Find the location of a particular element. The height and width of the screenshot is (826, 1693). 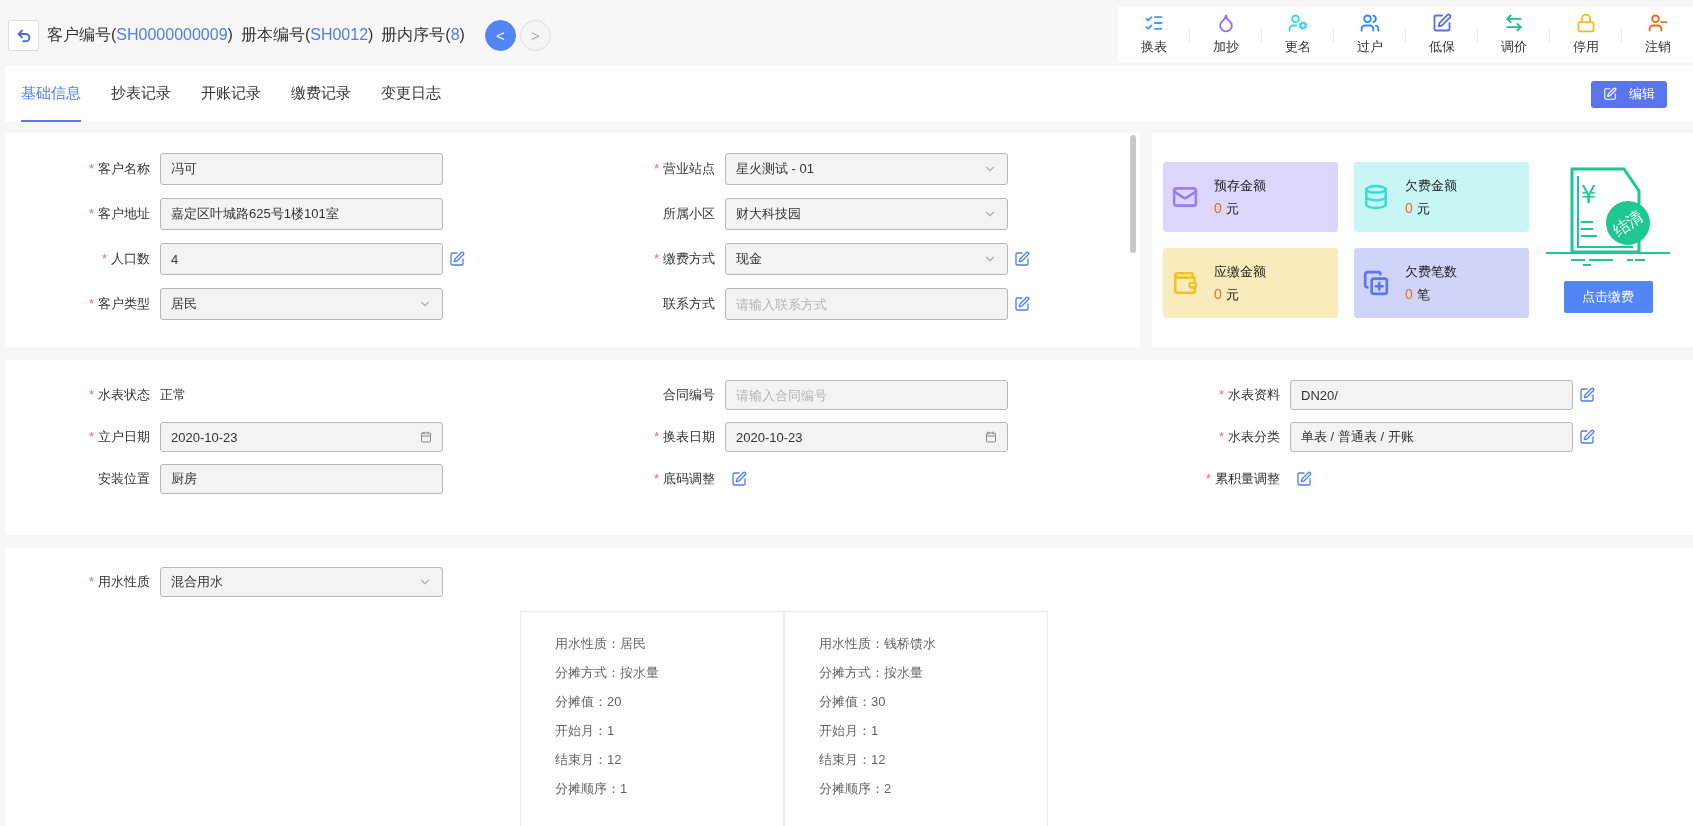

pen-icon is located at coordinates (1441, 23).